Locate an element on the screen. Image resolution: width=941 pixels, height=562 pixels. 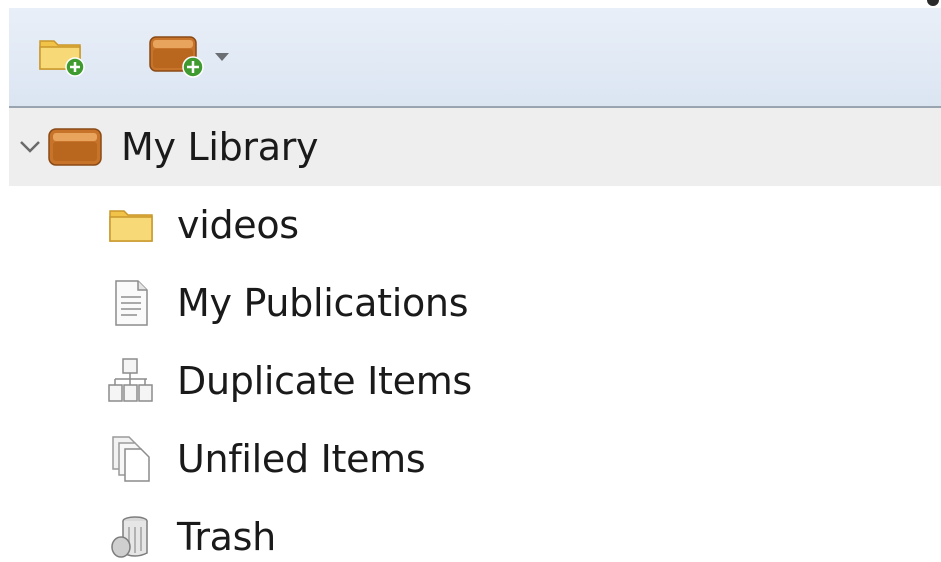
folder-icon is located at coordinates (131, 225).